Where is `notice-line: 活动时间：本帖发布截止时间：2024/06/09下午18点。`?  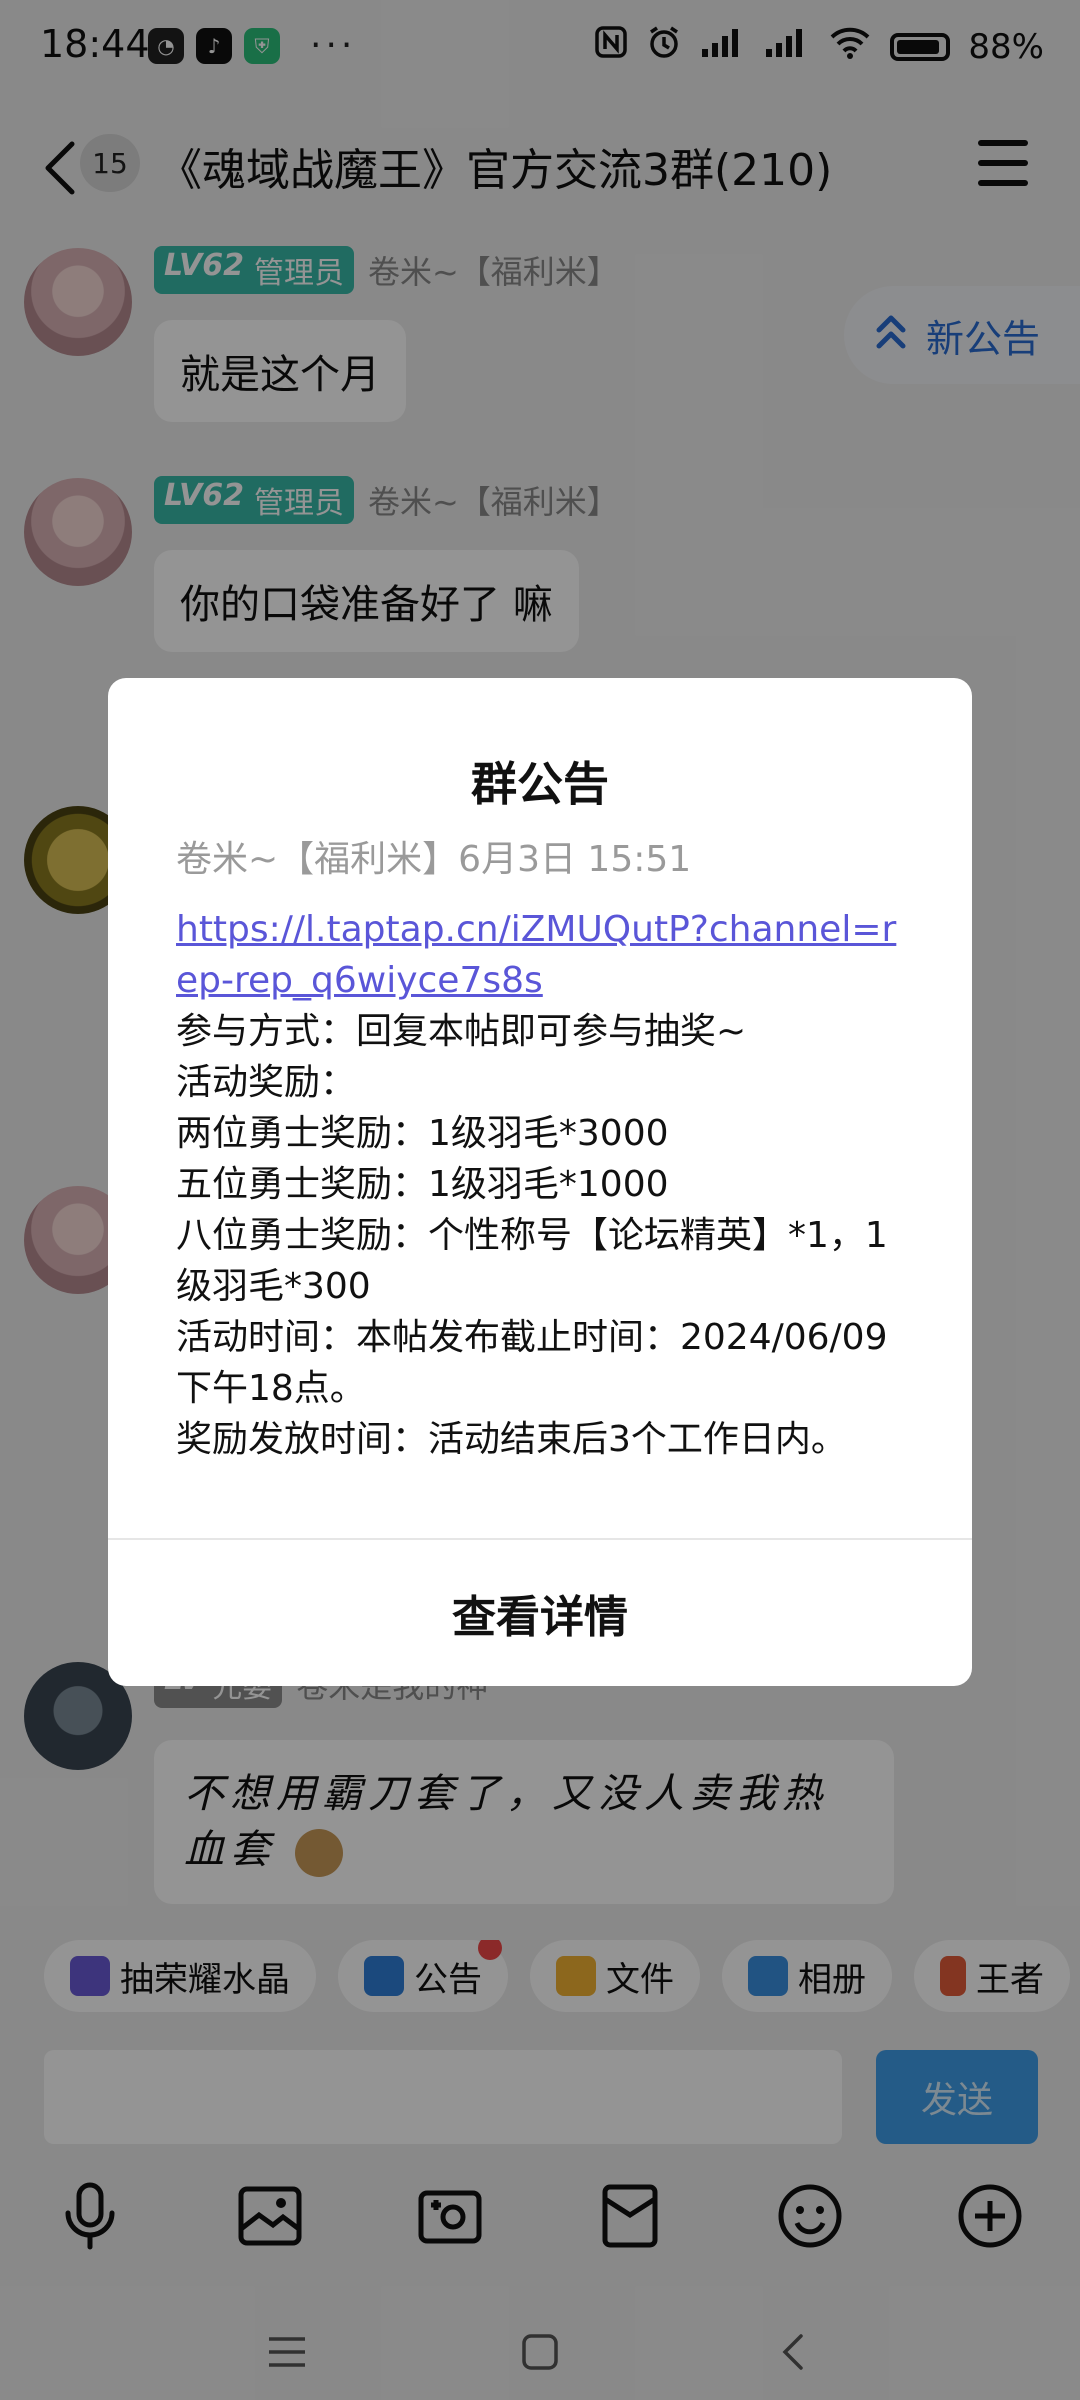 notice-line: 活动时间：本帖发布截止时间：2024/06/09下午18点。 is located at coordinates (532, 1363).